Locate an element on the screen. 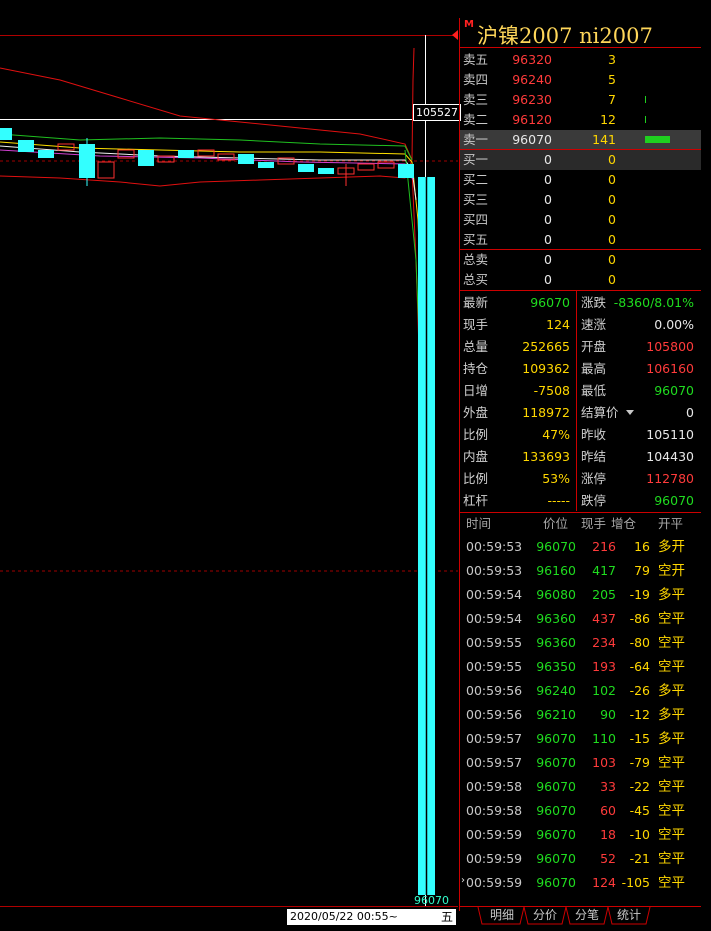 The width and height of the screenshot is (711, 931). tick-price: 96070 is located at coordinates (556, 810).